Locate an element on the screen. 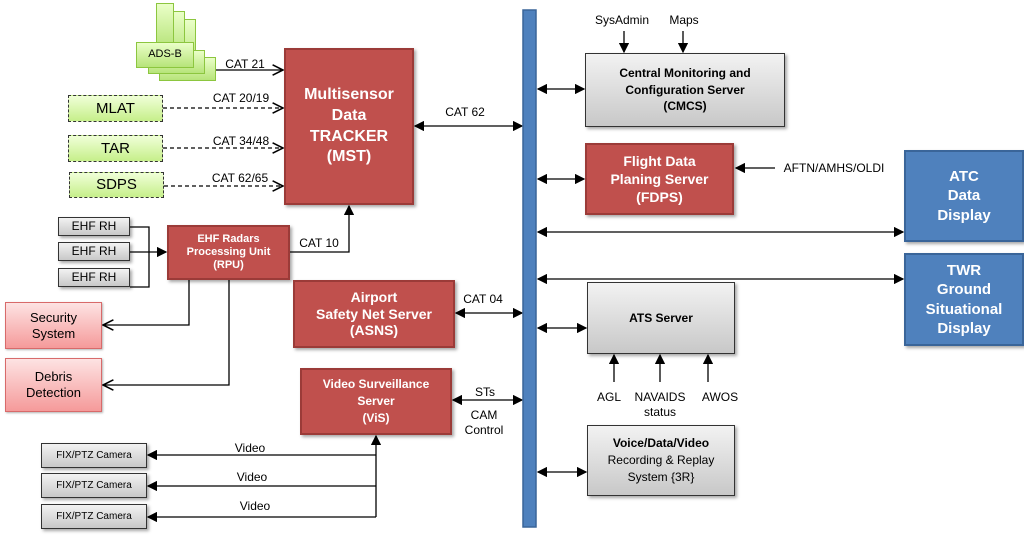 This screenshot has width=1024, height=538. ehf-rh-1: EHF RH is located at coordinates (94, 226).